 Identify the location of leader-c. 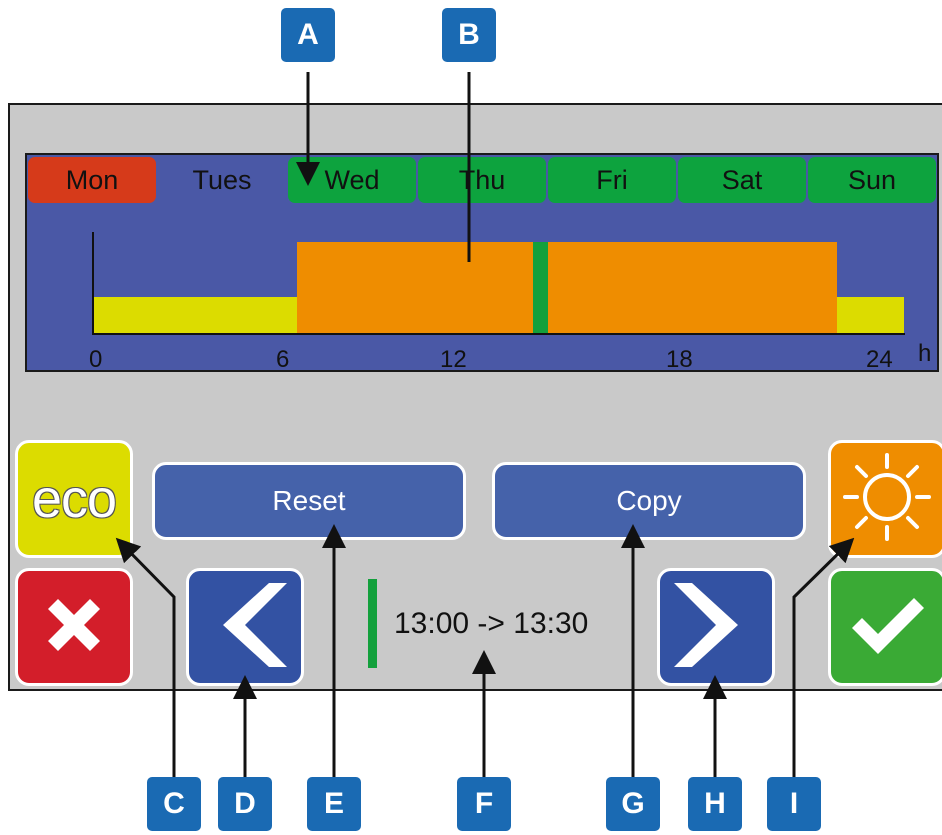
(145, 664).